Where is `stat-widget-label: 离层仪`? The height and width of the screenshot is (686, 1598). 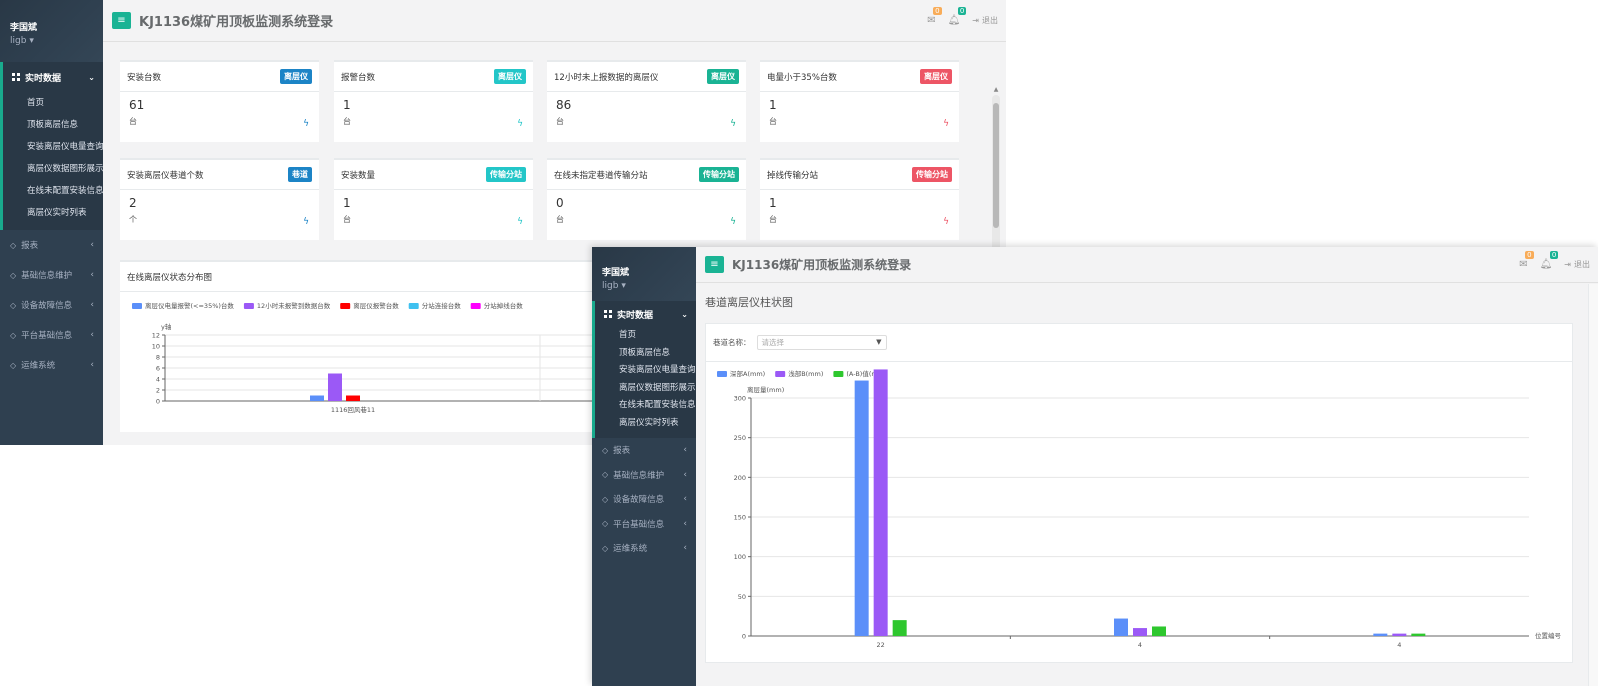
stat-widget-label: 离层仪 is located at coordinates (296, 76).